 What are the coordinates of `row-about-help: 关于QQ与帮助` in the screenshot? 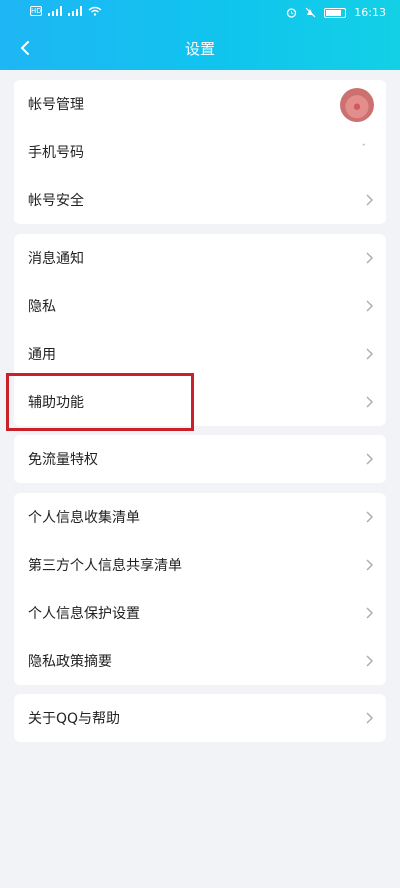 It's located at (200, 718).